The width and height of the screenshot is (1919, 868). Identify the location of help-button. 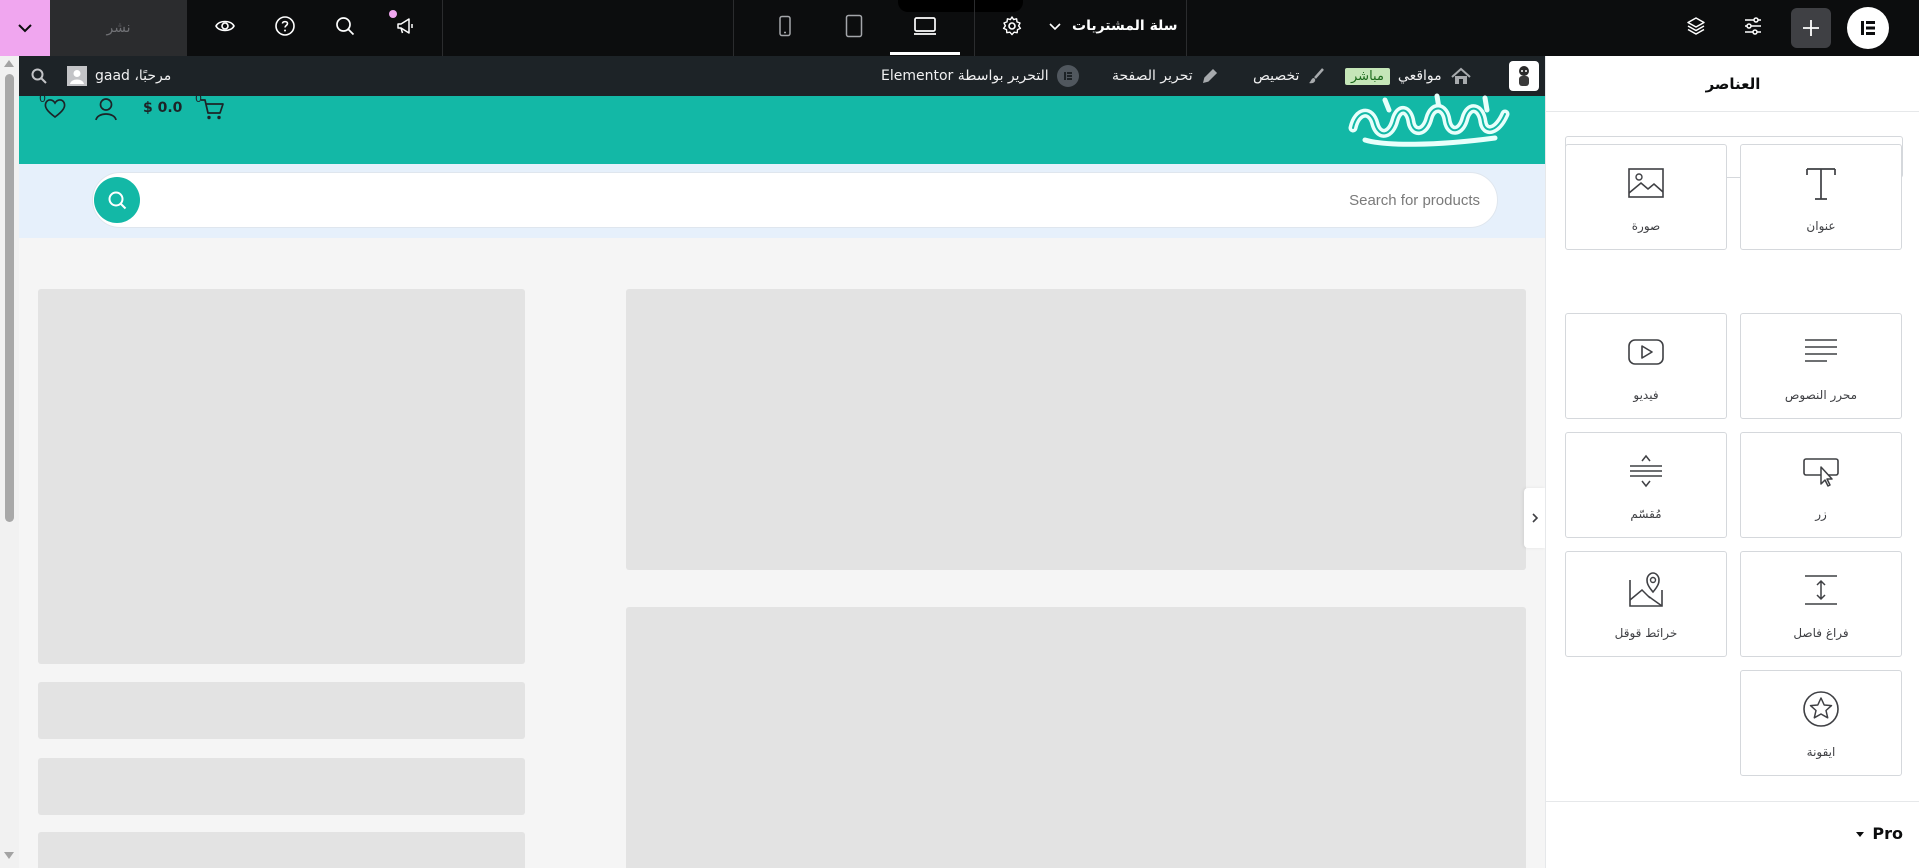
(285, 26).